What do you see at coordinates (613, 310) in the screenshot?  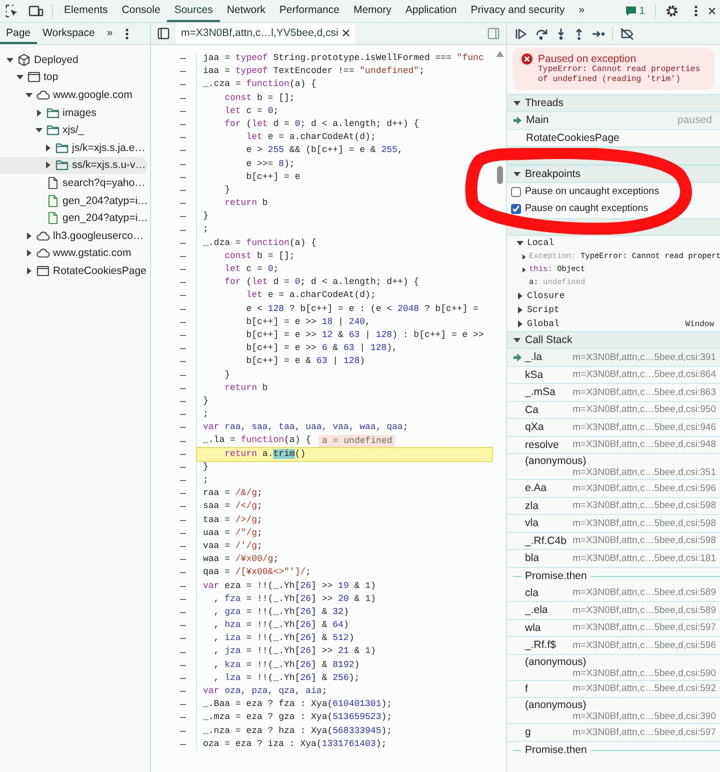 I see `scope-item: Script` at bounding box center [613, 310].